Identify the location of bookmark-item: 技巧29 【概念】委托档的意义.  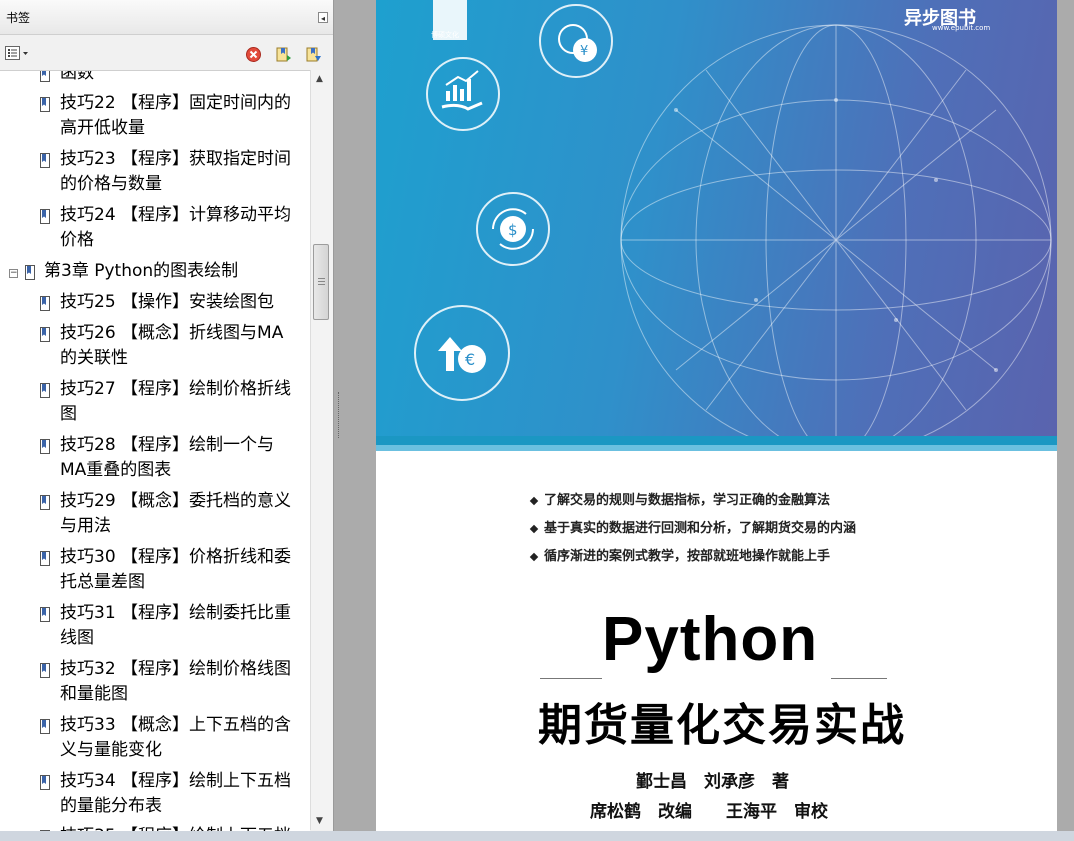
(182, 501).